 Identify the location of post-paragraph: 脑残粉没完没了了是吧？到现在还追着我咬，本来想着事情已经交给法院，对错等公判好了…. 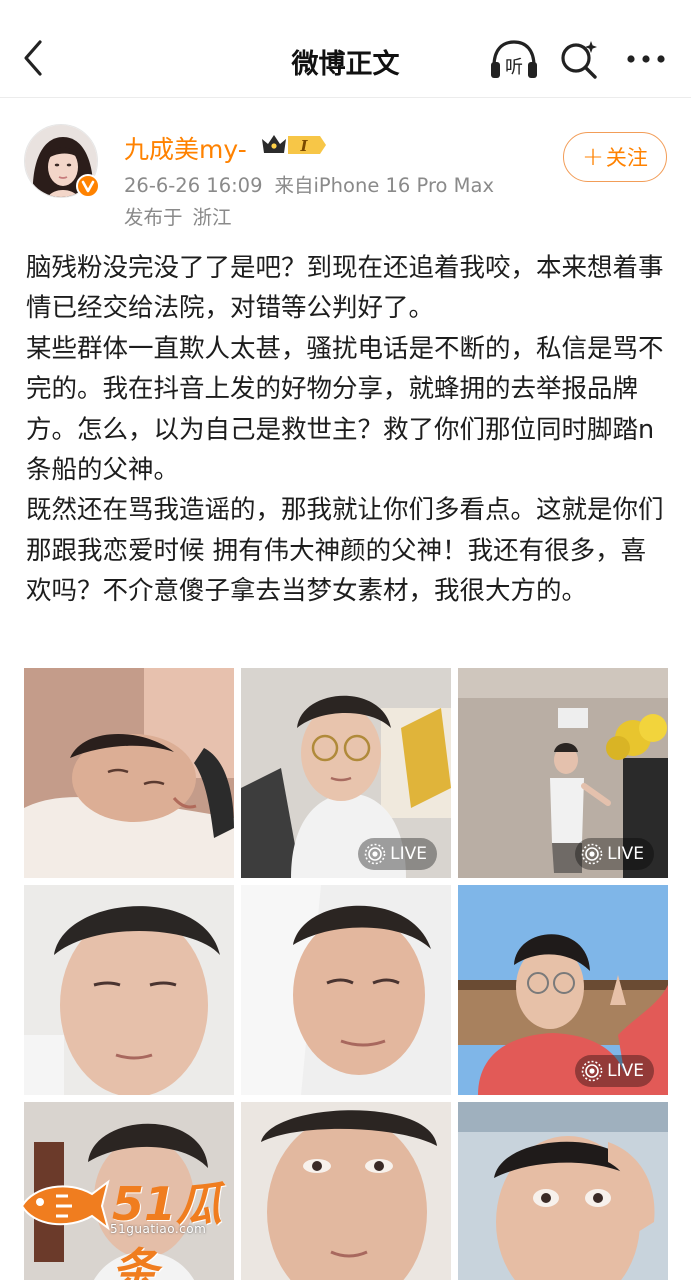
(345, 288).